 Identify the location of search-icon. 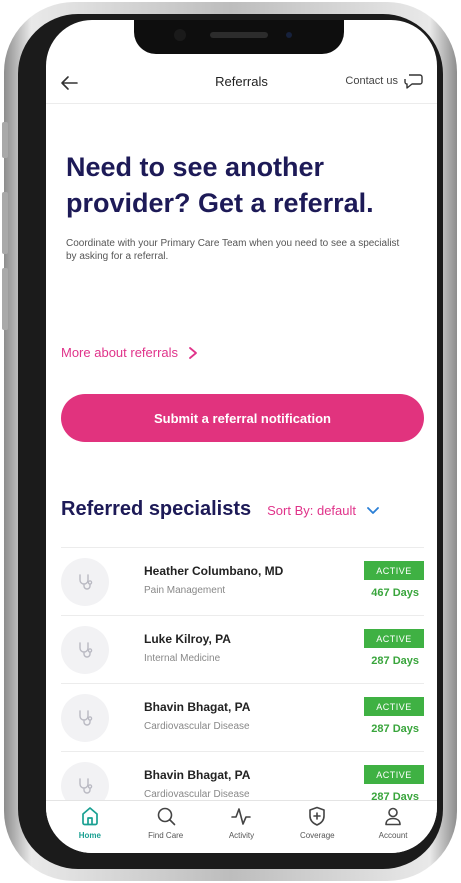
(166, 816).